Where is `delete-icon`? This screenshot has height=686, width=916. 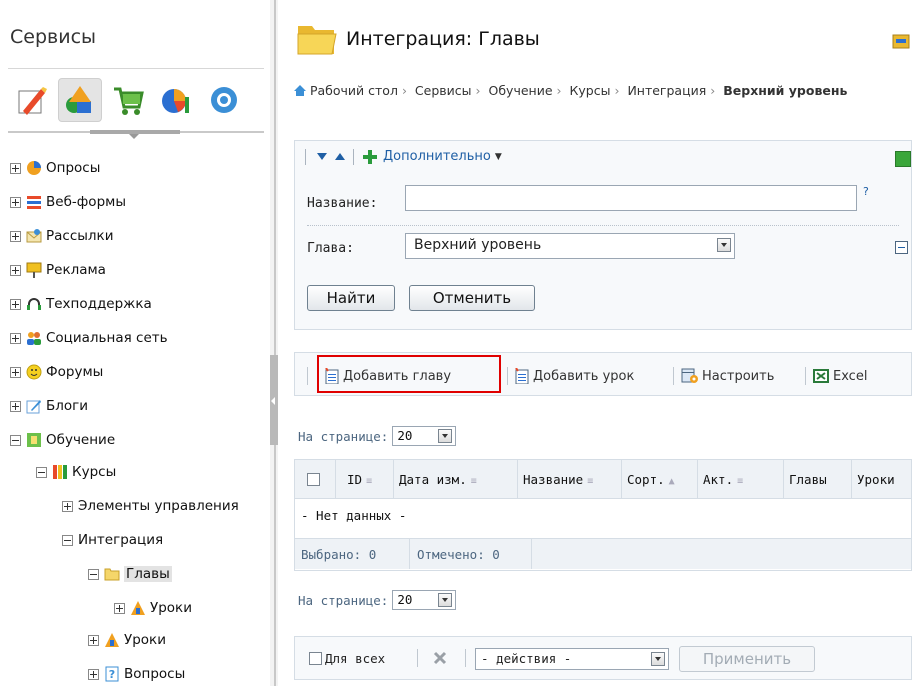
delete-icon is located at coordinates (440, 658).